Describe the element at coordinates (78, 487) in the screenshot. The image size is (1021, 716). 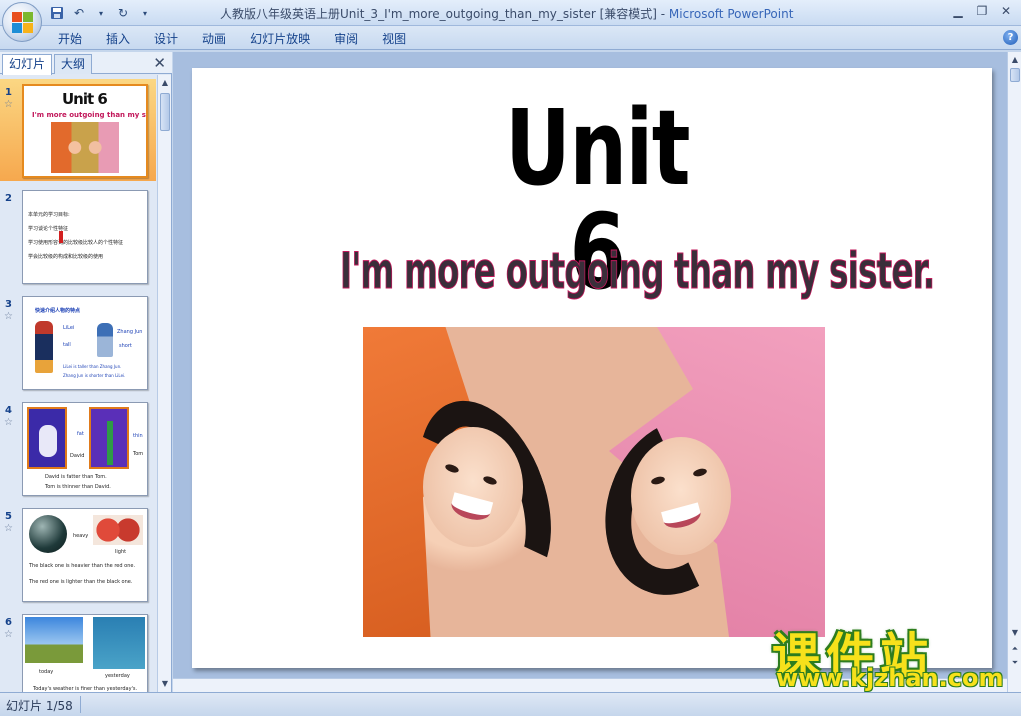
I see `thumb-line: Tom is thinner than David.` at that location.